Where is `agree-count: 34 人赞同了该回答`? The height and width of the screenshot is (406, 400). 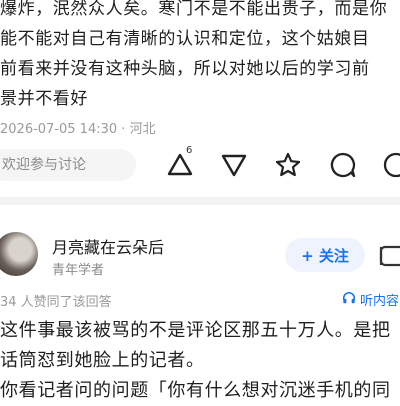 agree-count: 34 人赞同了该回答 is located at coordinates (56, 302).